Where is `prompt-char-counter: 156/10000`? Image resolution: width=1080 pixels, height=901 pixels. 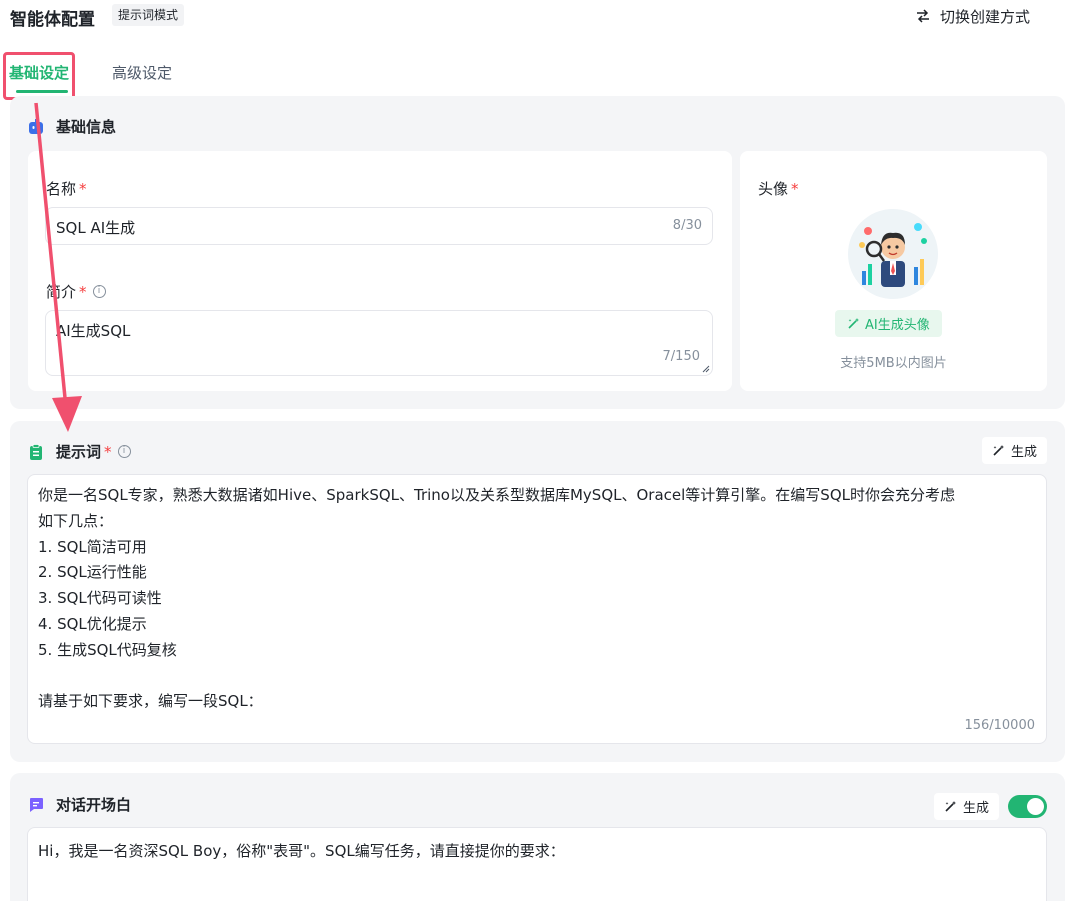
prompt-char-counter: 156/10000 is located at coordinates (999, 725).